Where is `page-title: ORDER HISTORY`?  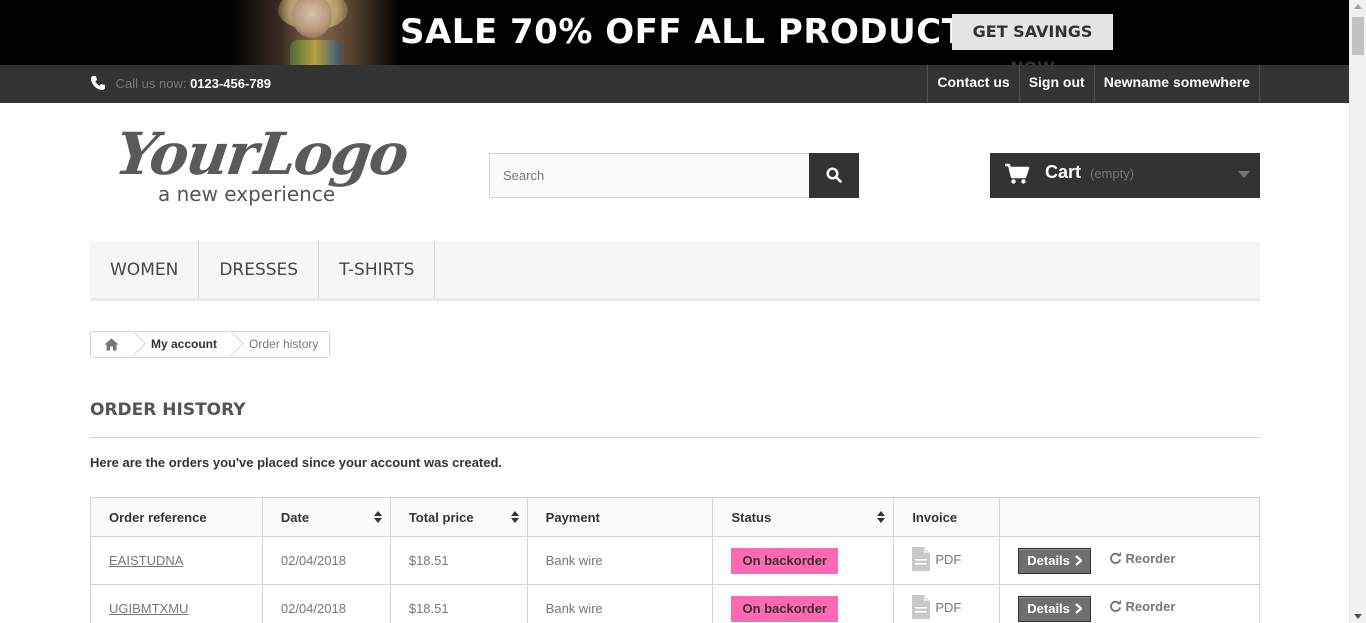 page-title: ORDER HISTORY is located at coordinates (168, 410).